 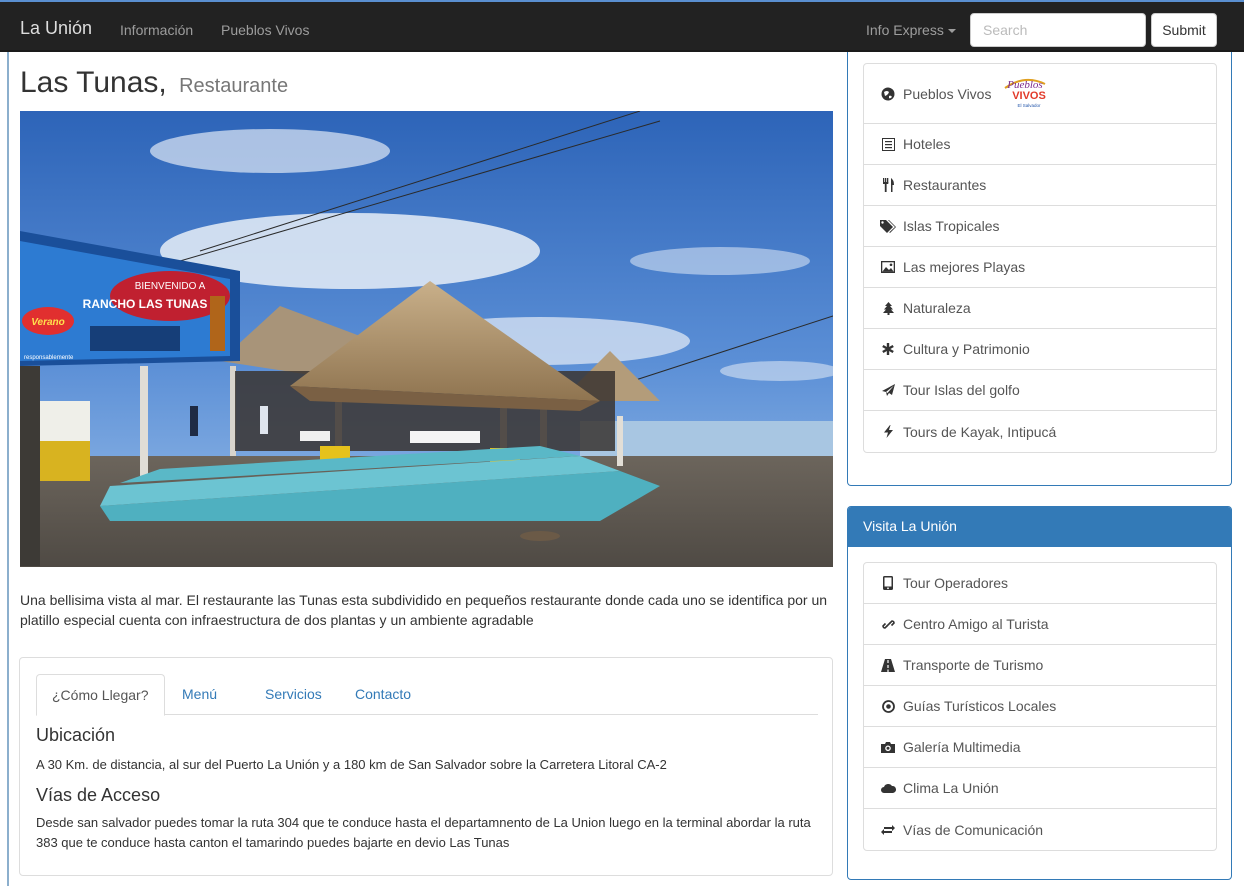 I want to click on sidebar-item-label: Transporte de Turismo, so click(x=973, y=665).